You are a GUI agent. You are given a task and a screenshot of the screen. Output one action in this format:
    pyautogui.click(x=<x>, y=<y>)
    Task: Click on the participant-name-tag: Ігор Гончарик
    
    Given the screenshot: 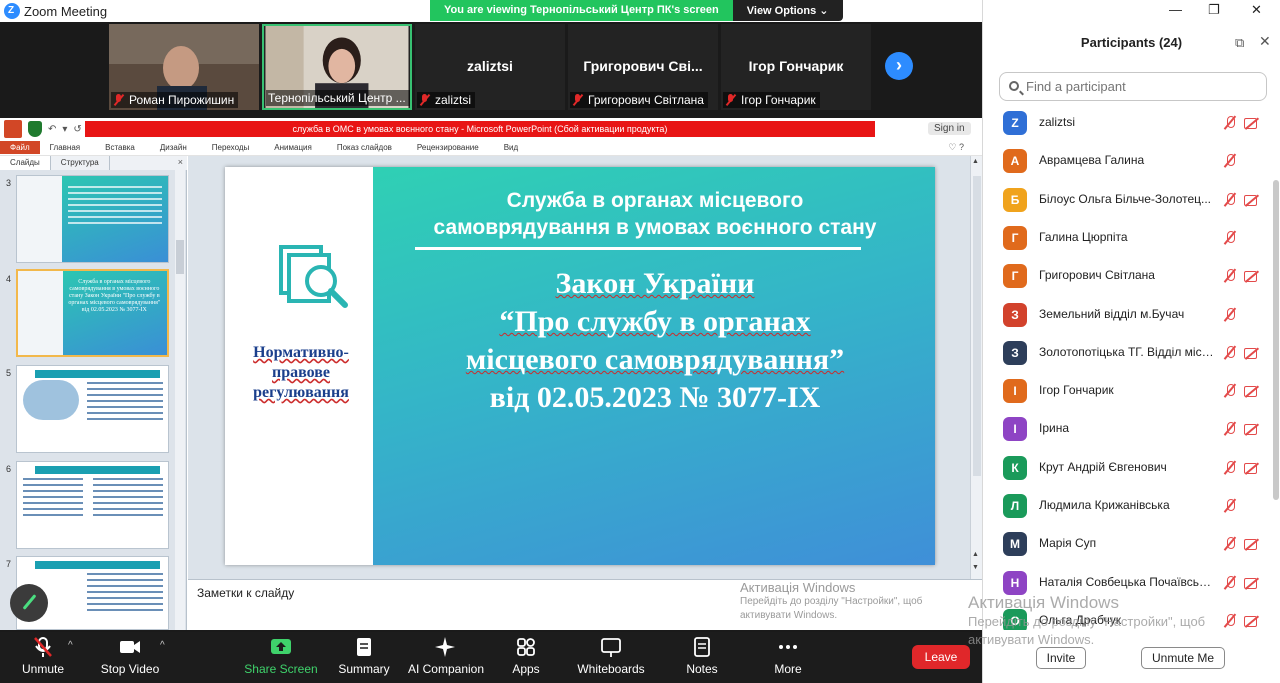 What is the action you would take?
    pyautogui.click(x=771, y=100)
    